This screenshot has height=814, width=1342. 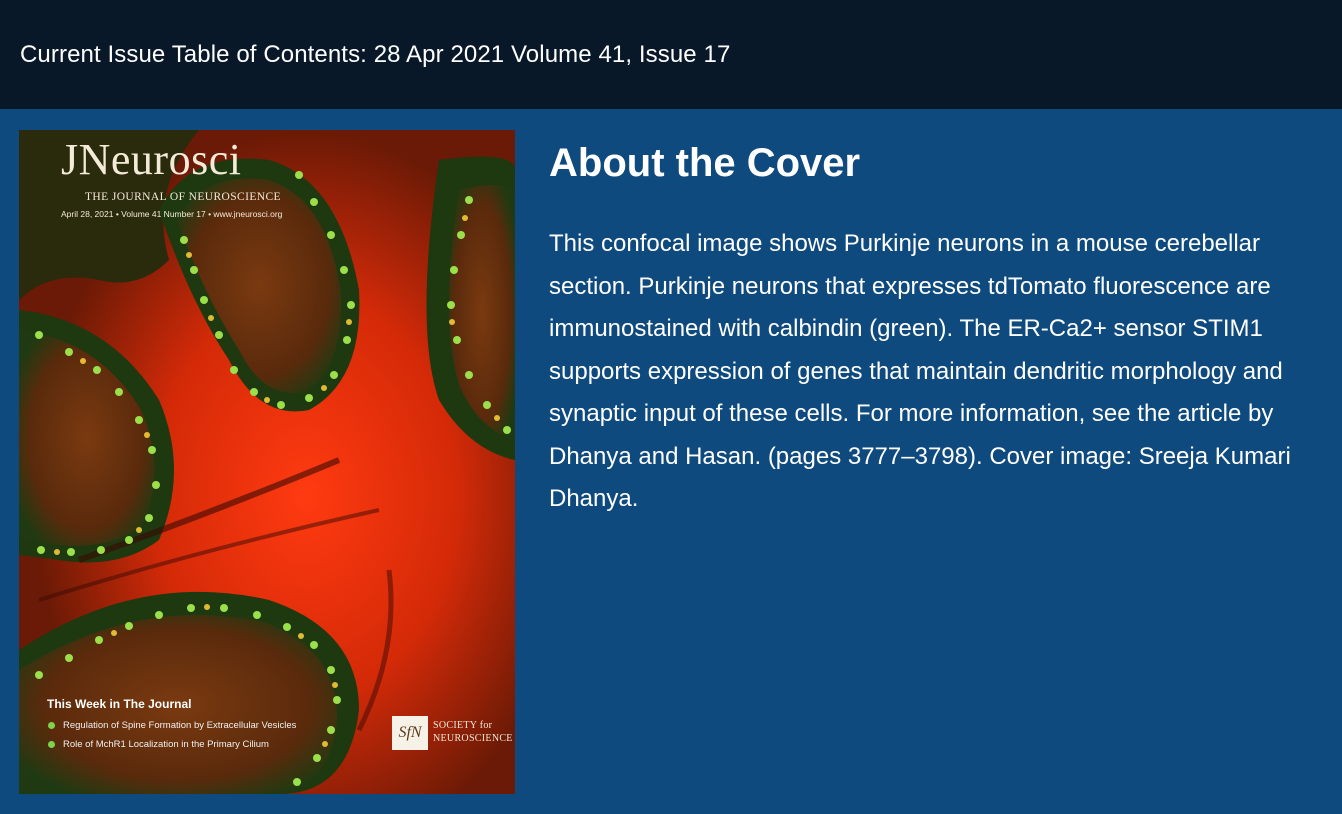 I want to click on sfn-name: SOCIETY for NEUROSCIENCE, so click(x=473, y=732).